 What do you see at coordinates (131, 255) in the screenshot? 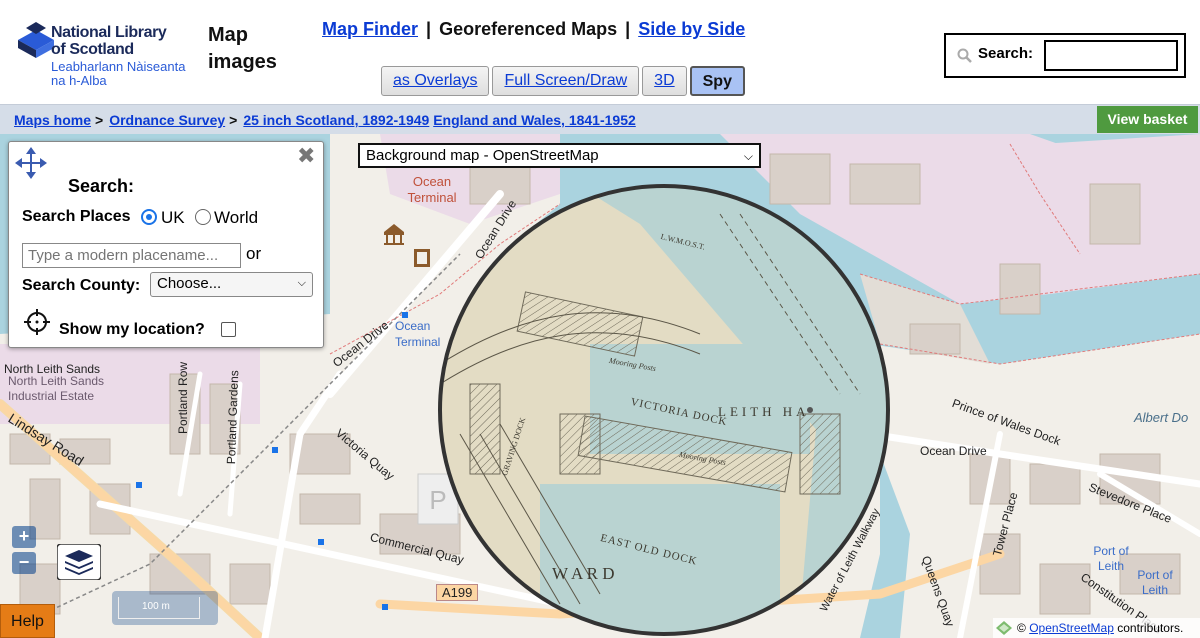
I see `placename-input` at bounding box center [131, 255].